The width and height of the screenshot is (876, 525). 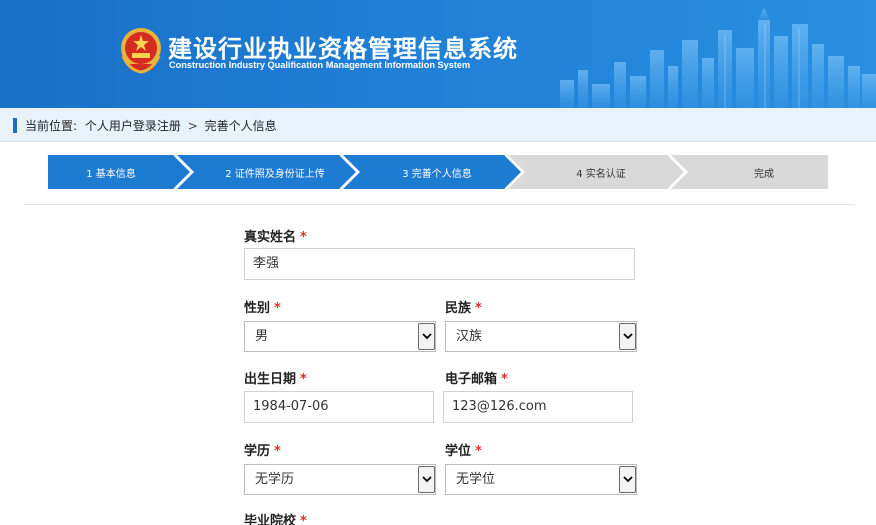 I want to click on education-label: 学历 *, so click(x=262, y=451).